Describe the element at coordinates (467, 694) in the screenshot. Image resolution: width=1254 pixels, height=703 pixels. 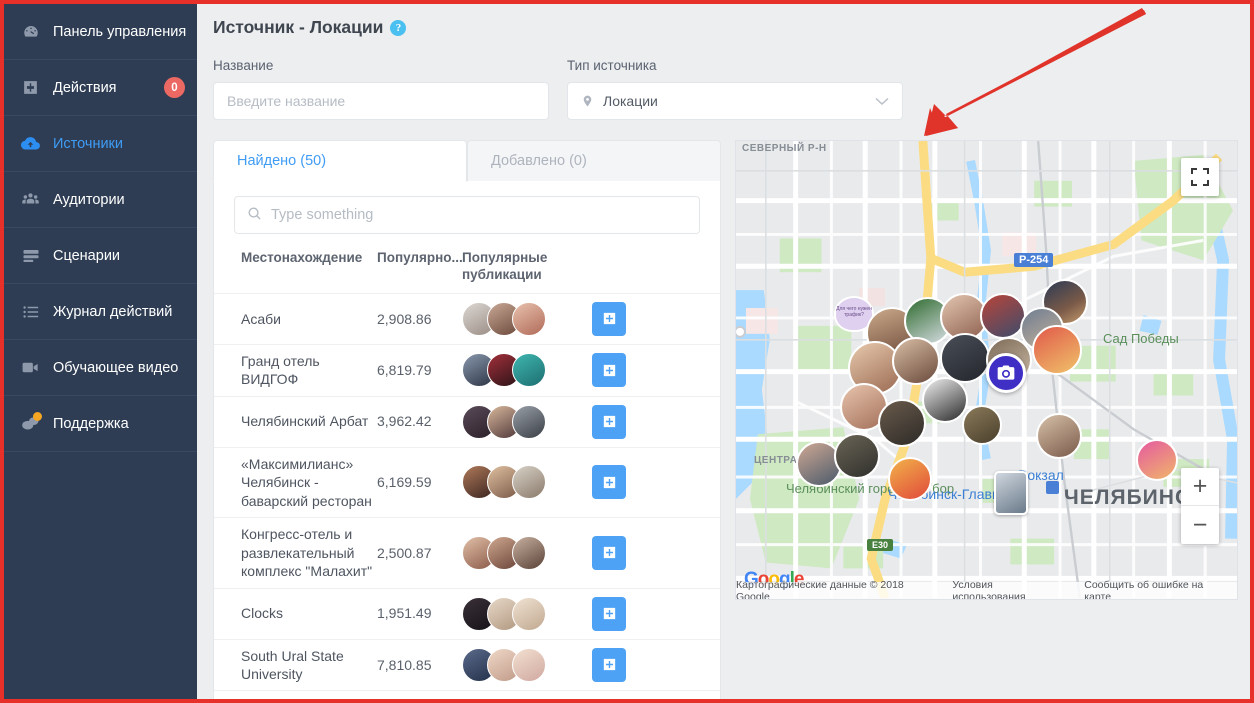
I see `table-row: Театр оперы и балета им.Глинки677.47` at that location.